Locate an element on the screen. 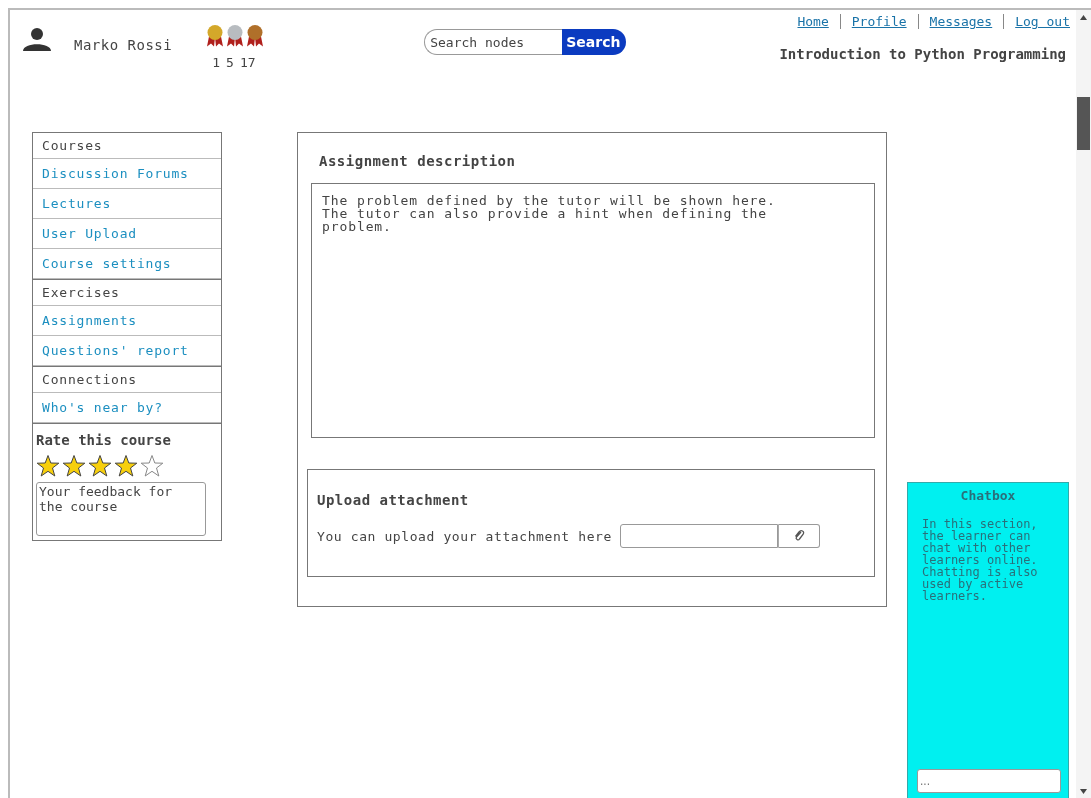  attach-button is located at coordinates (798, 536).